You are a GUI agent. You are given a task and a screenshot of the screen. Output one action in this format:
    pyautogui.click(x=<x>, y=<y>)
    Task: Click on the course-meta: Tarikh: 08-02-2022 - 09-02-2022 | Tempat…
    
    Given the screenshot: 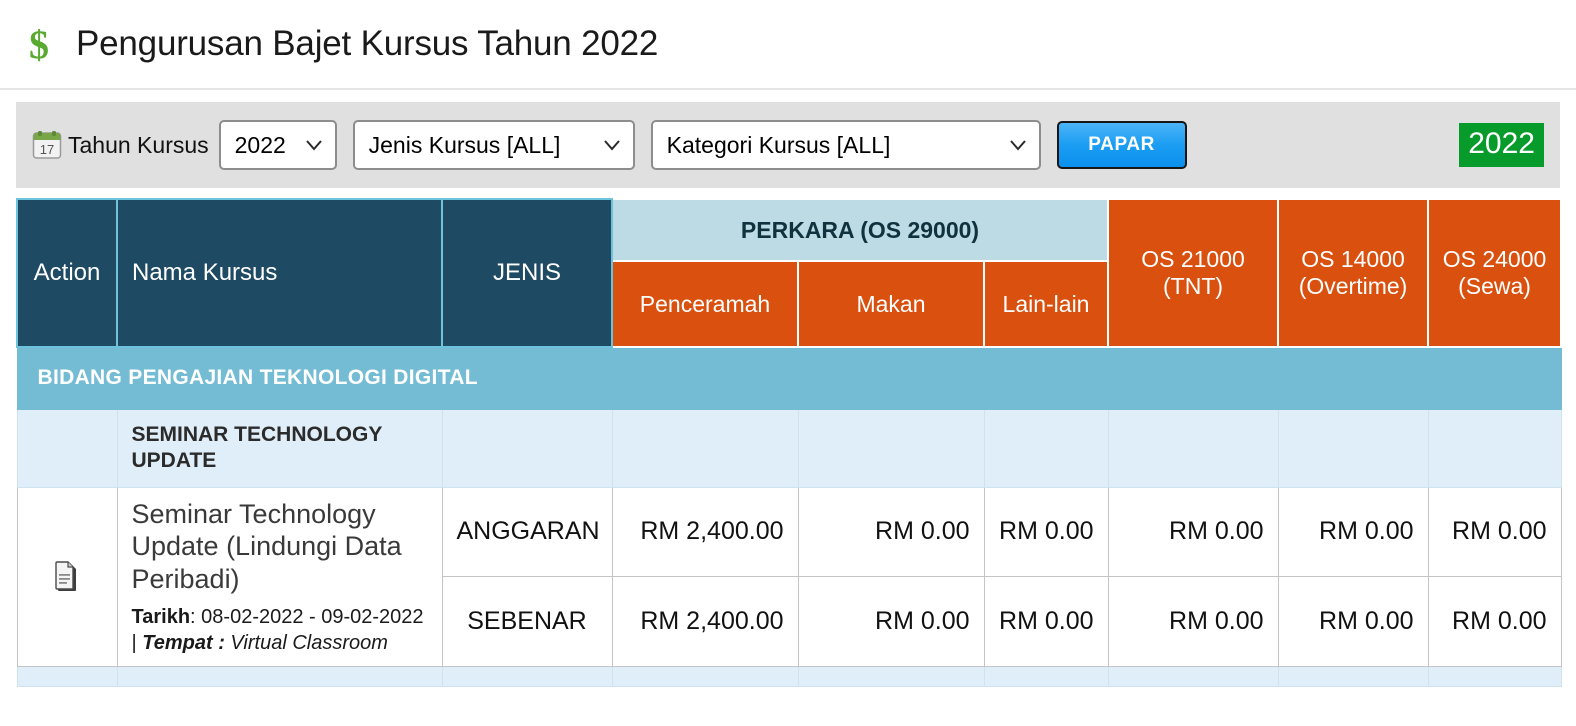 What is the action you would take?
    pyautogui.click(x=280, y=630)
    